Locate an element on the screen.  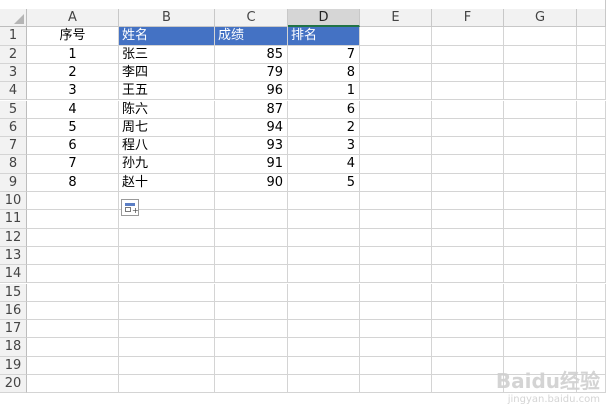
cell-c20 is located at coordinates (251, 384).